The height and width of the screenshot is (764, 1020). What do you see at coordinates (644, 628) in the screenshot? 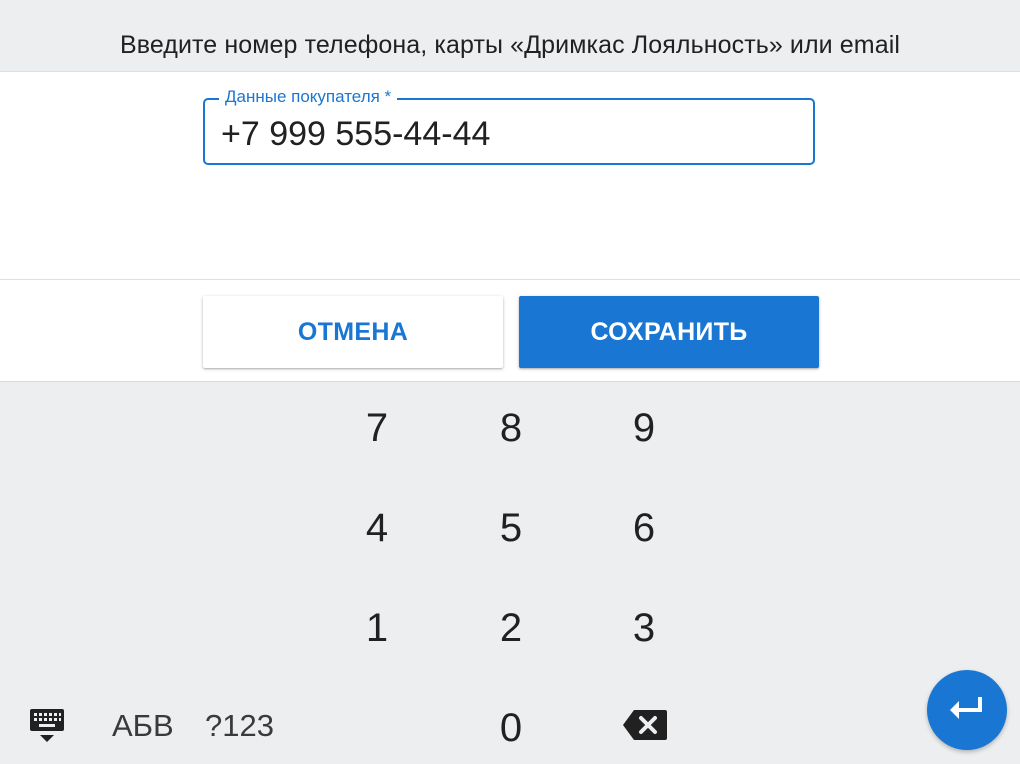
I see `key-3: 3` at bounding box center [644, 628].